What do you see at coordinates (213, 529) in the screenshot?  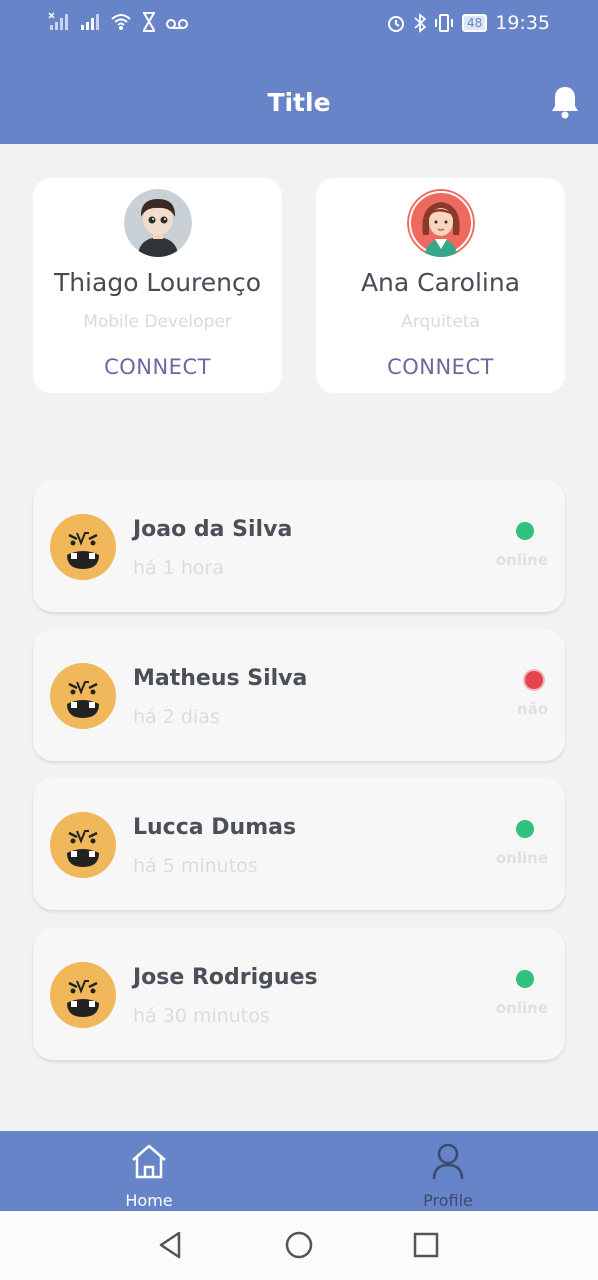 I see `contact-name: Joao da Silva` at bounding box center [213, 529].